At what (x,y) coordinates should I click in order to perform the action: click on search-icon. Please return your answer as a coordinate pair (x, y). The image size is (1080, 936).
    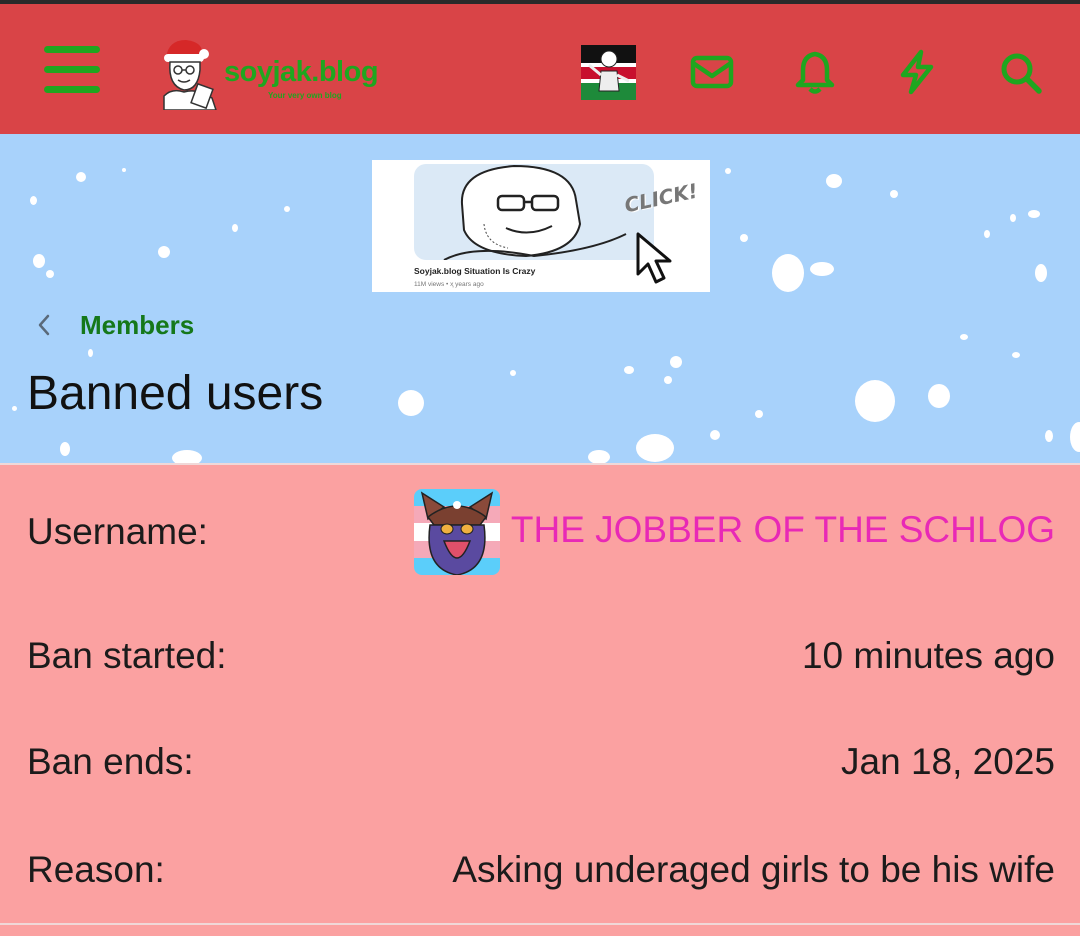
    Looking at the image, I should click on (1020, 72).